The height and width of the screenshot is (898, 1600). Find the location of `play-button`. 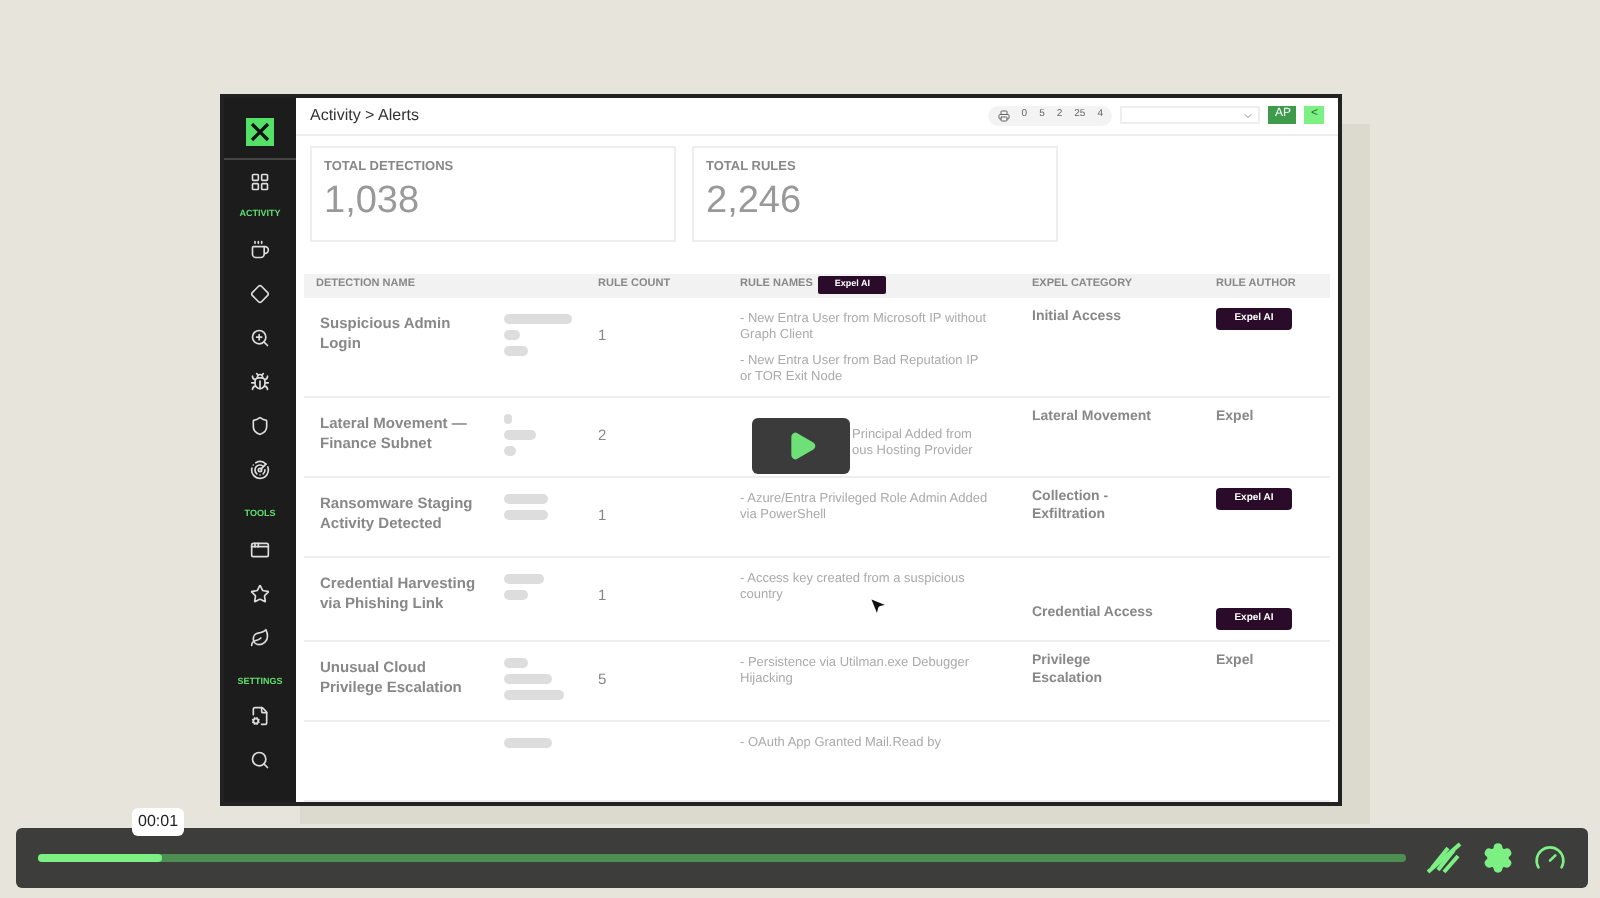

play-button is located at coordinates (801, 446).